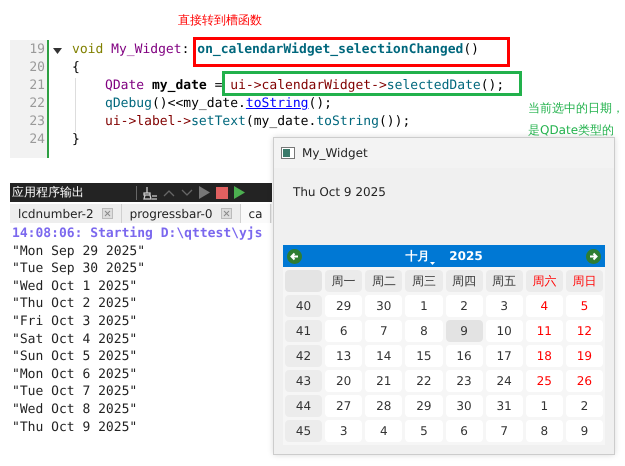 Image resolution: width=625 pixels, height=466 pixels. Describe the element at coordinates (544, 281) in the screenshot. I see `weekday-header: 周六` at that location.